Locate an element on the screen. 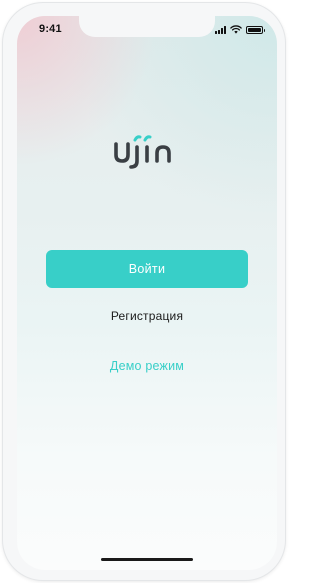 The height and width of the screenshot is (583, 320). status-bar-time: 9:41 is located at coordinates (50, 29).